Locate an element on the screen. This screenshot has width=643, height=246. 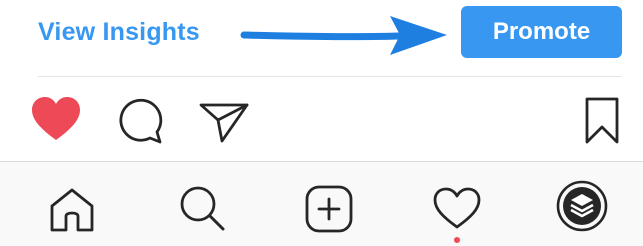
paper-plane-icon is located at coordinates (224, 122).